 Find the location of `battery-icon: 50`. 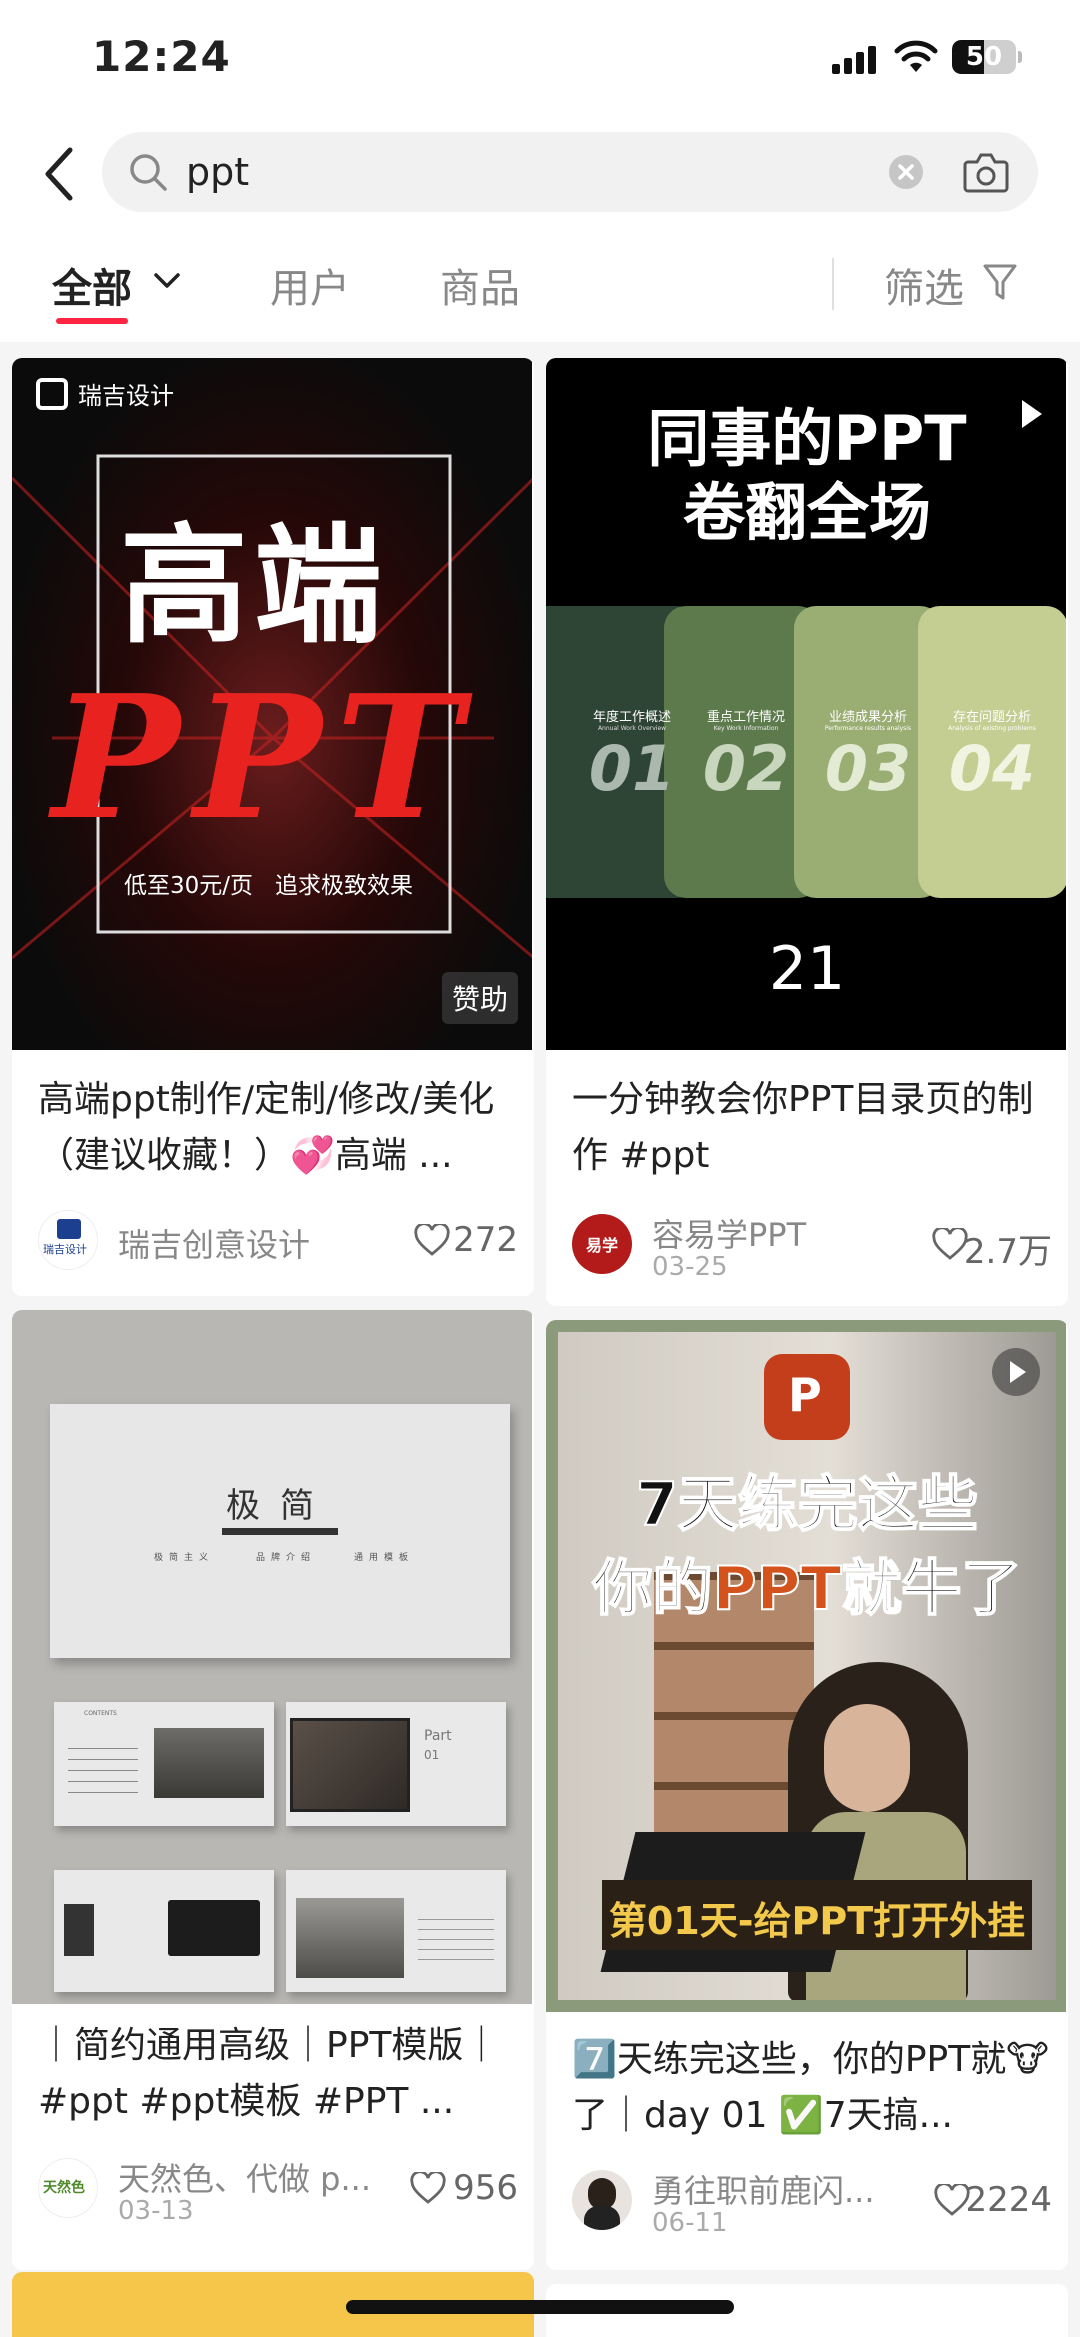

battery-icon: 50 is located at coordinates (984, 57).